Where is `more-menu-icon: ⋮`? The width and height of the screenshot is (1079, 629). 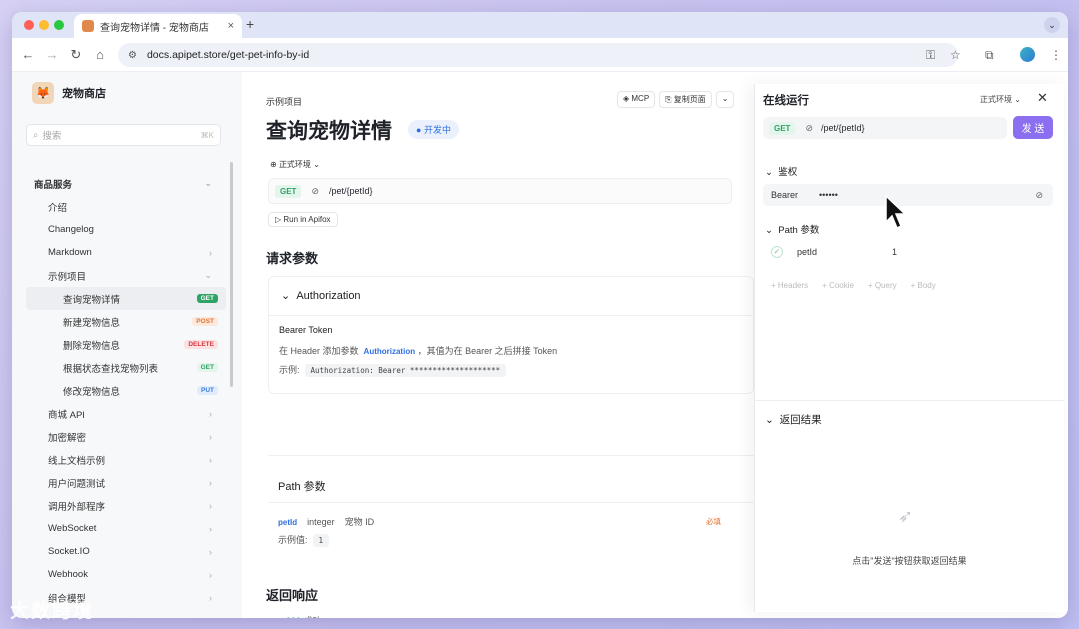
more-menu-icon: ⋮ is located at coordinates (1056, 55).